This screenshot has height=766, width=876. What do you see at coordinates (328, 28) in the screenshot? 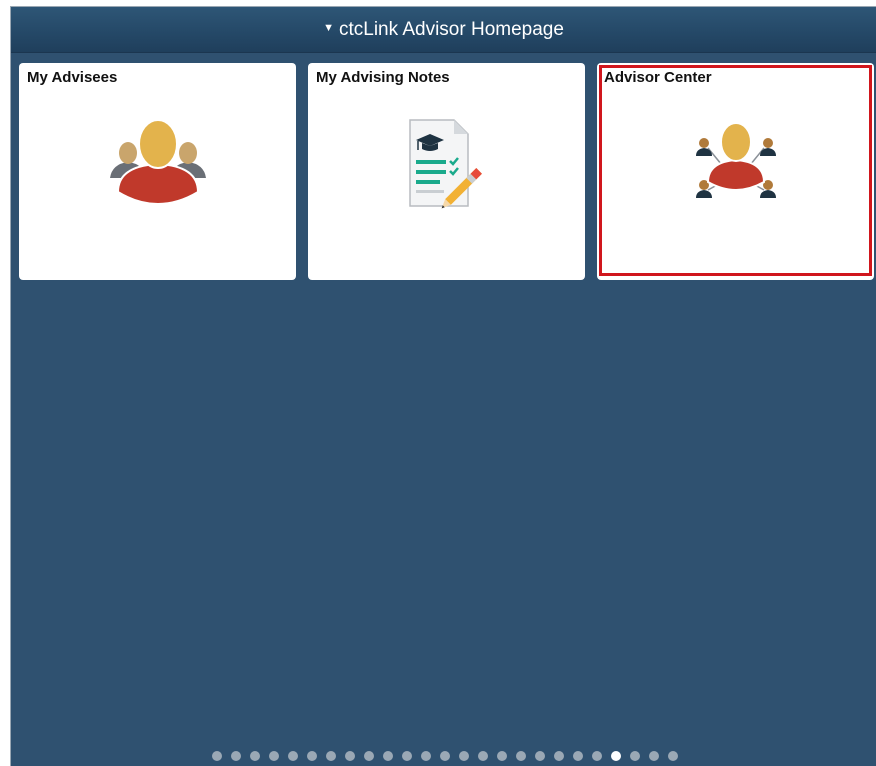
I see `collapse-triangle-icon: ▼` at bounding box center [328, 28].